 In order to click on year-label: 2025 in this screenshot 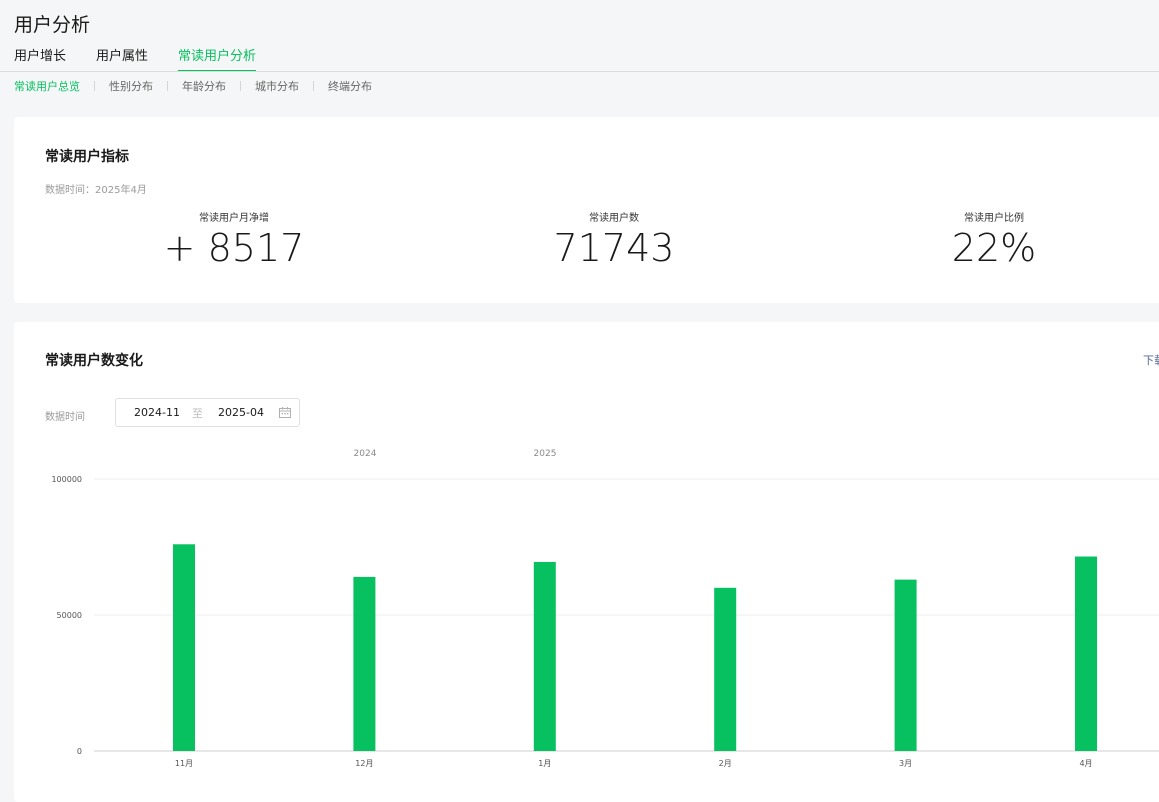, I will do `click(545, 454)`.